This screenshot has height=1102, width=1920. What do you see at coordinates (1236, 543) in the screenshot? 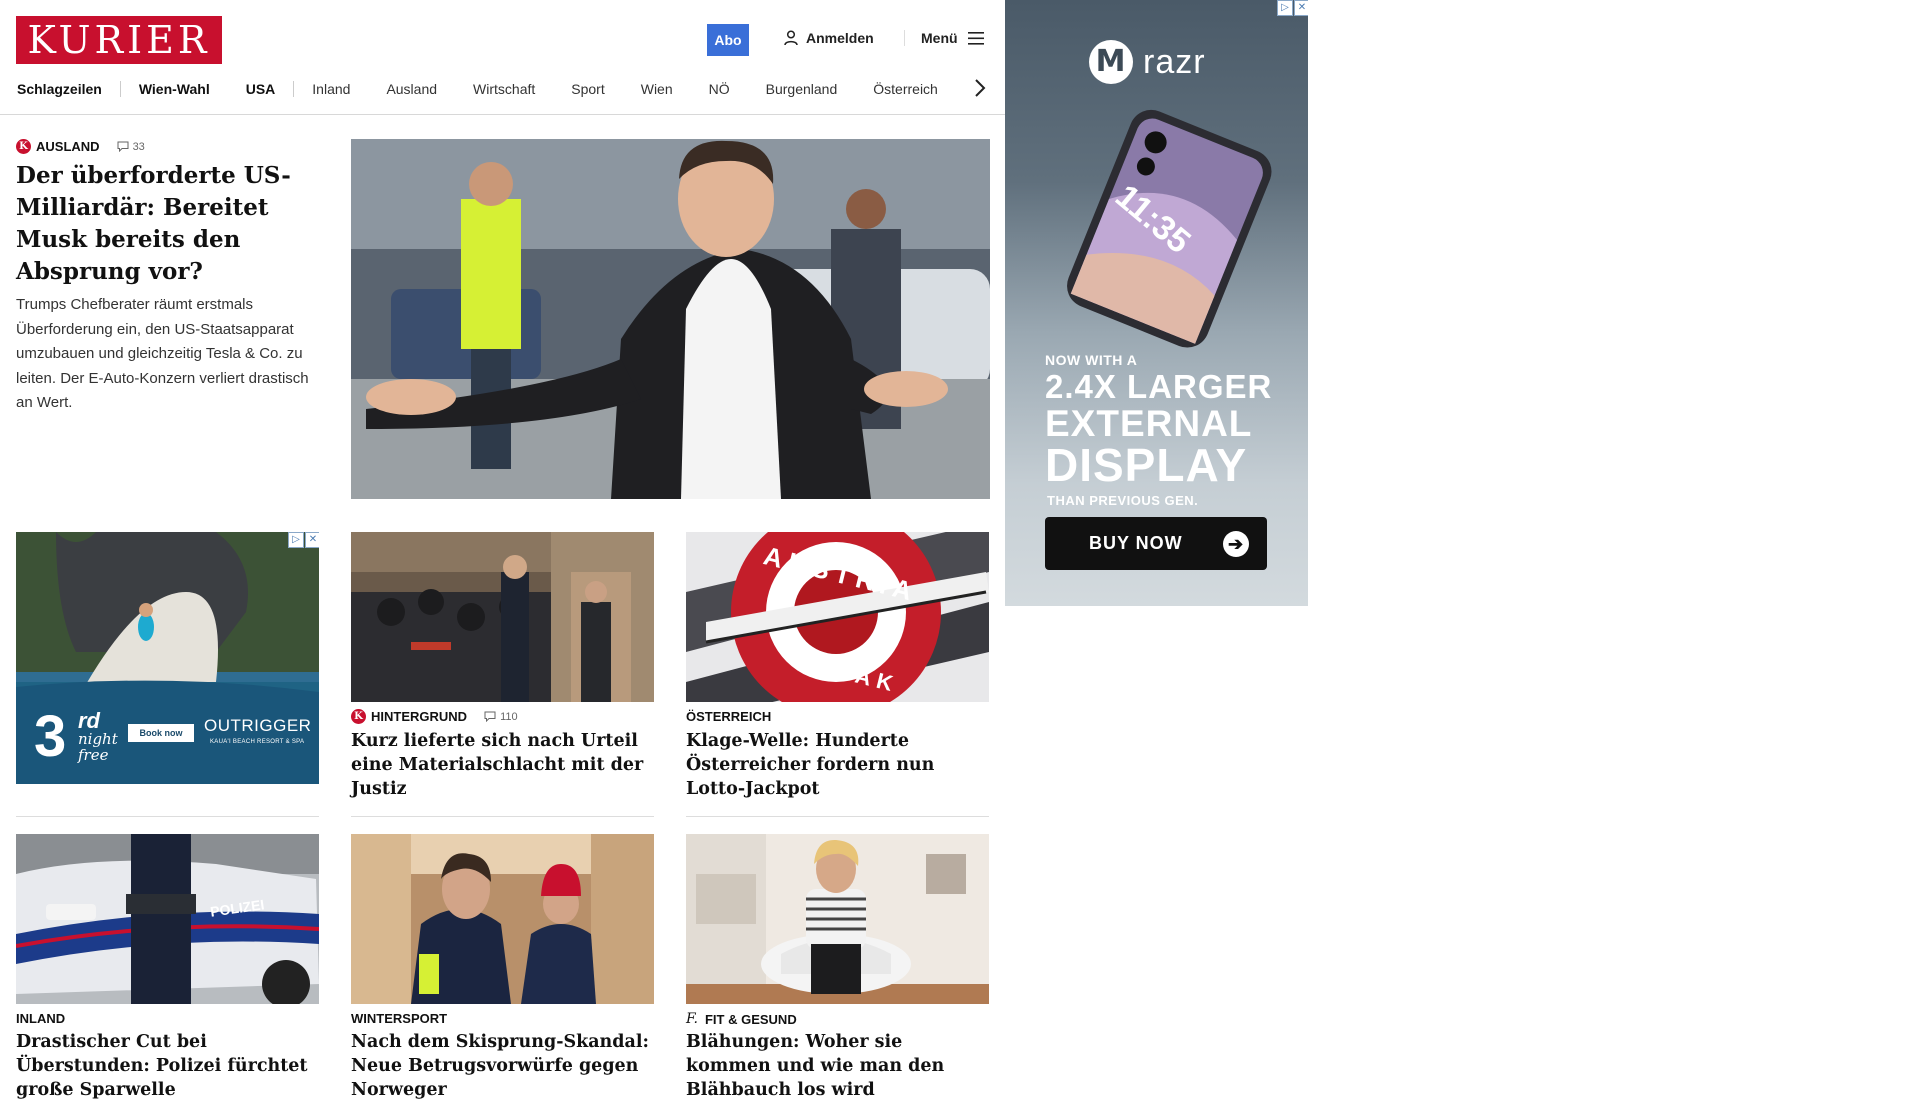
I see `arrow-right-icon: ➔` at bounding box center [1236, 543].